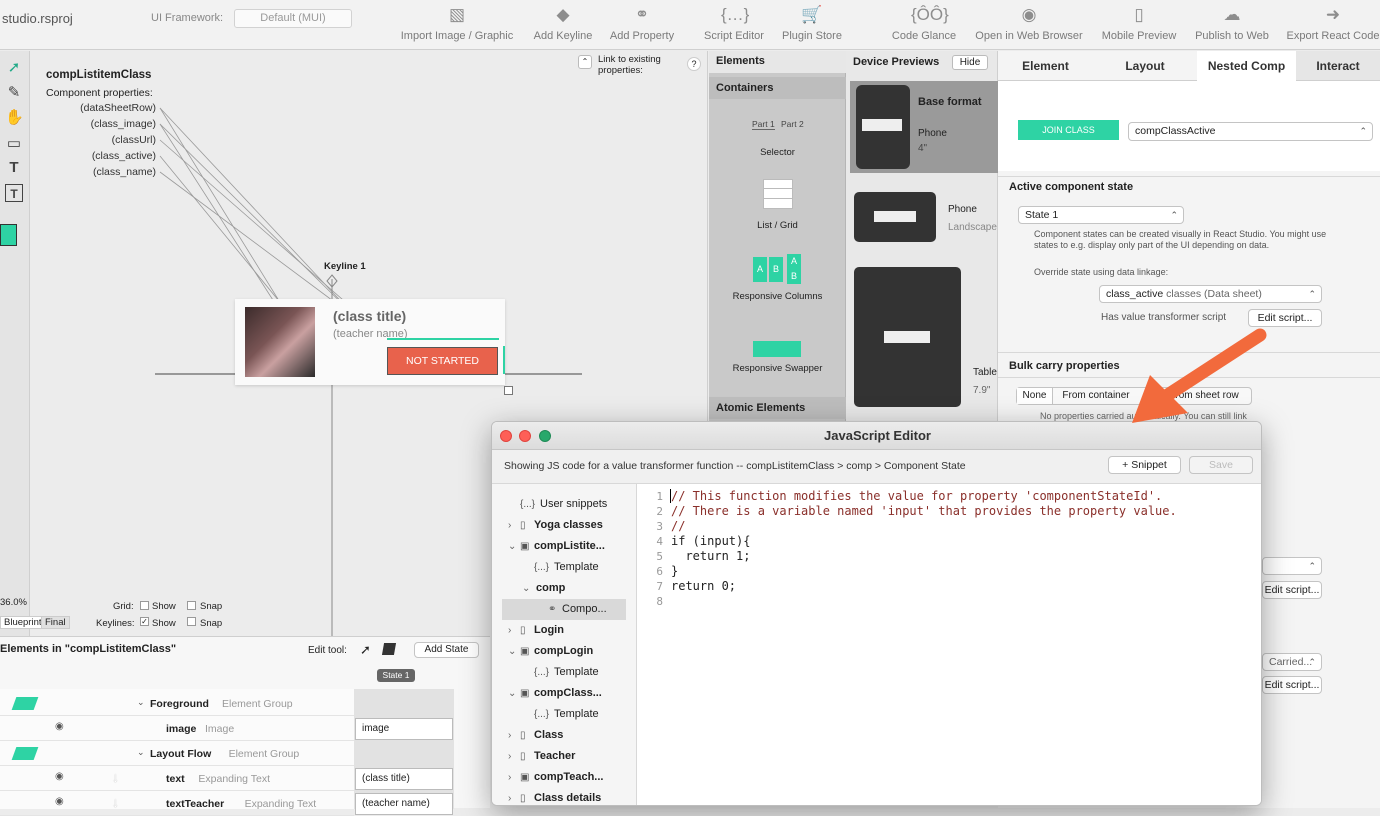 The width and height of the screenshot is (1380, 816). I want to click on list-grid-element: List / Grid, so click(777, 225).